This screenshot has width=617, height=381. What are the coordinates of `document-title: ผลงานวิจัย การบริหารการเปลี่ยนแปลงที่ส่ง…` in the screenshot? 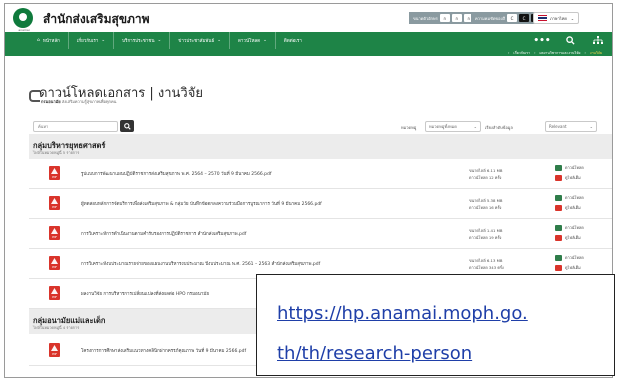 It's located at (145, 293).